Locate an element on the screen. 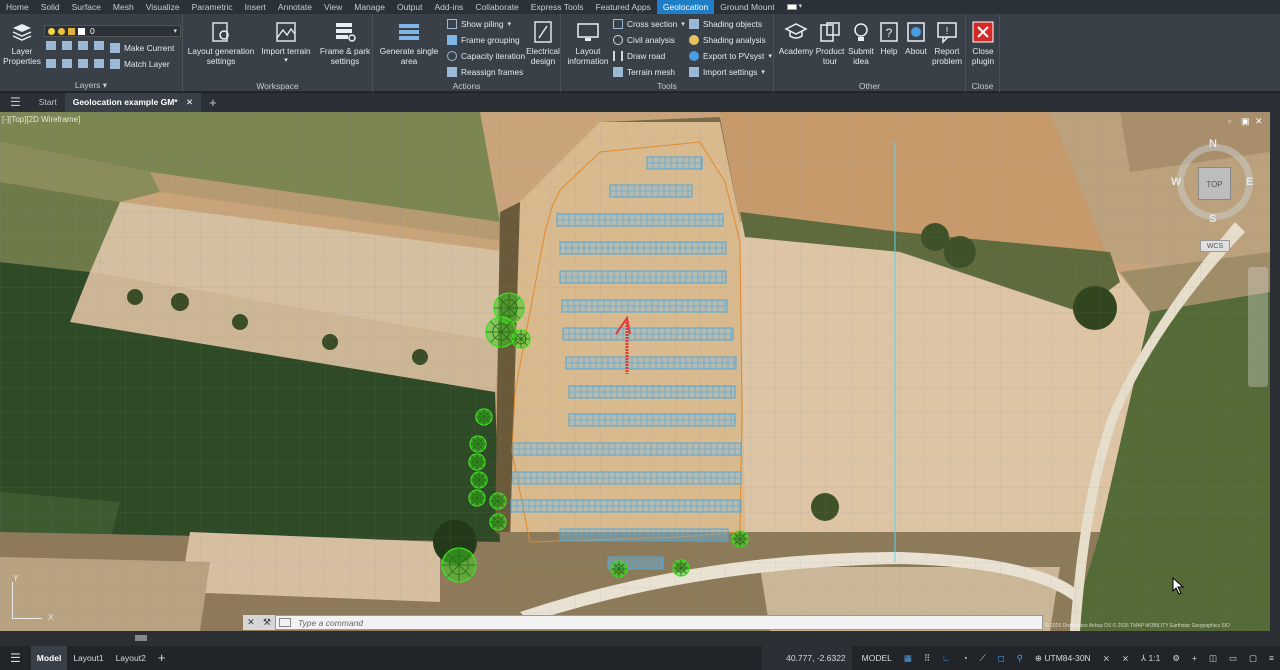 The height and width of the screenshot is (670, 1280). layers-panel-title: Layers ▾ is located at coordinates (91, 85).